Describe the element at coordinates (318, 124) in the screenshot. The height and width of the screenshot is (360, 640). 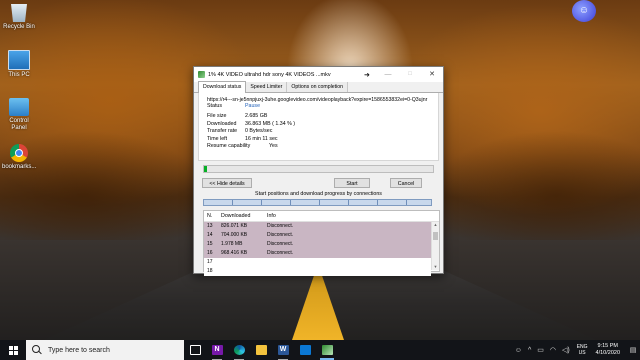
I see `downloaded-row: Downloaded 36.863 MB ( 1.34 % )` at that location.